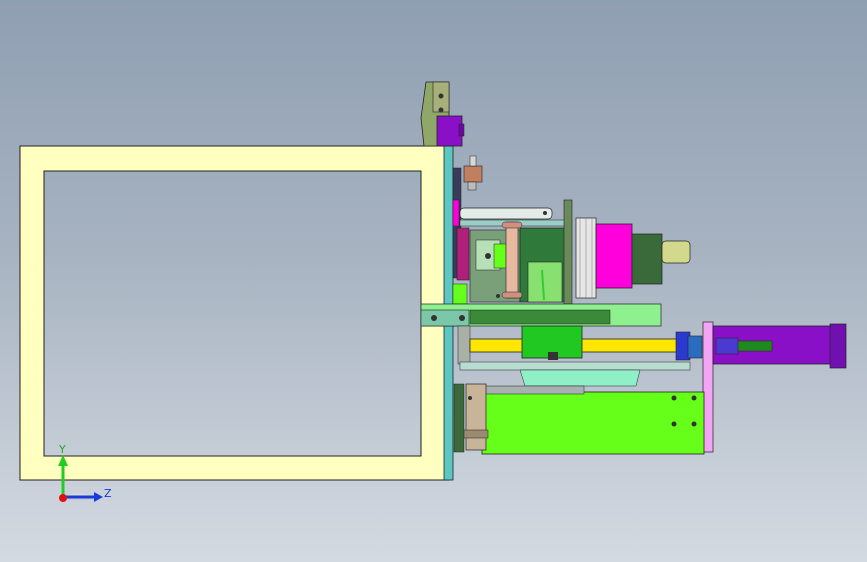  I want to click on mount-plate, so click(541, 315).